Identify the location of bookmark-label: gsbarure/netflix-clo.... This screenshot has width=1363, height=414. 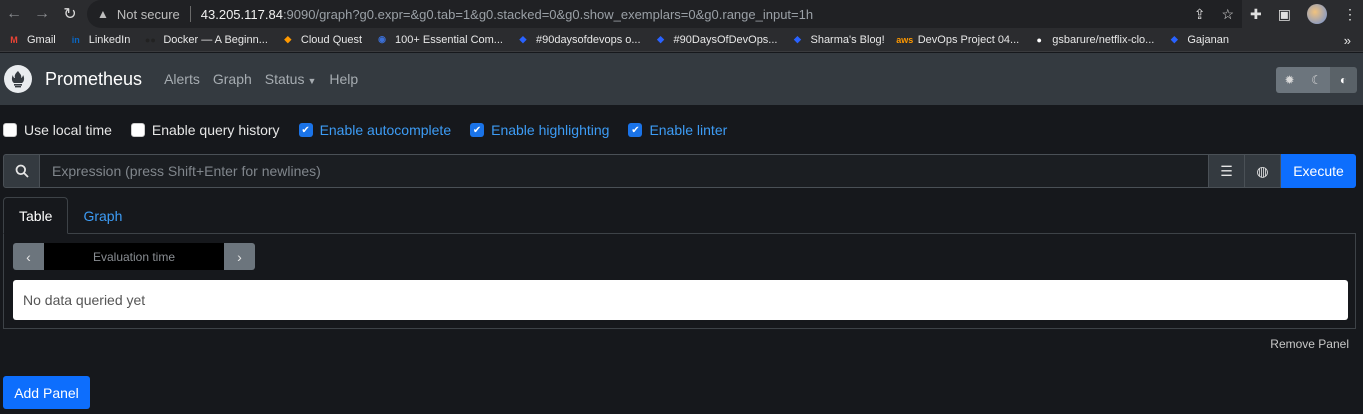
(1103, 39).